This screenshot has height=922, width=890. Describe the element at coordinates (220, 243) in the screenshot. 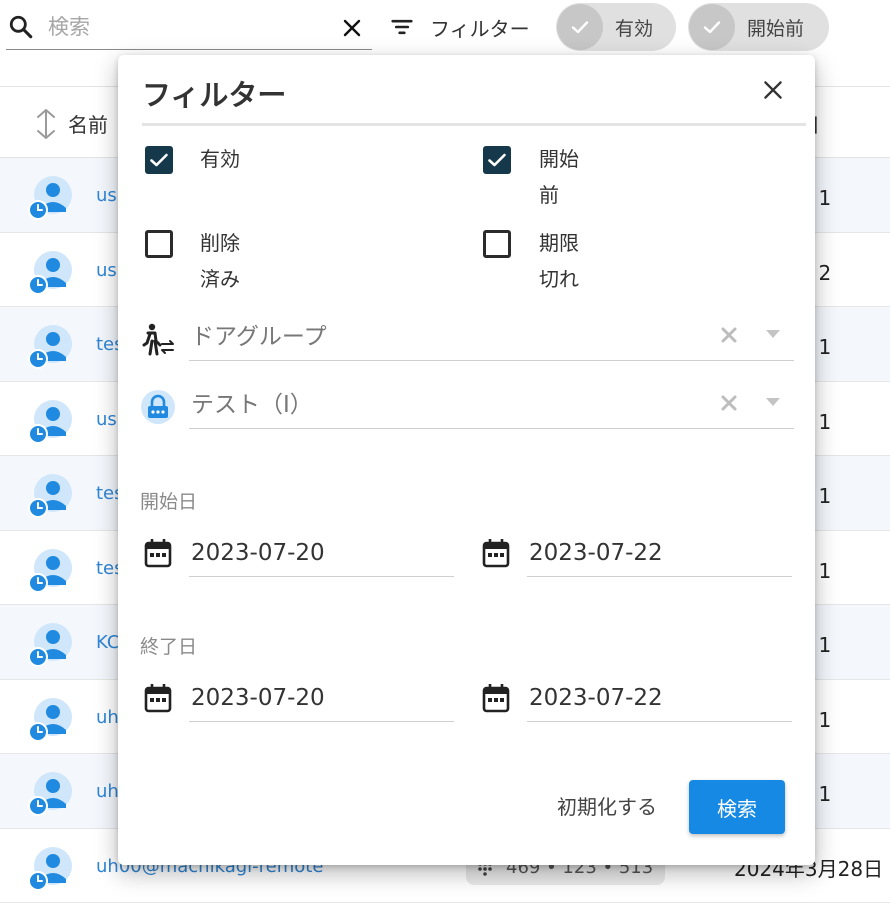

I see `label-line: 削除` at that location.